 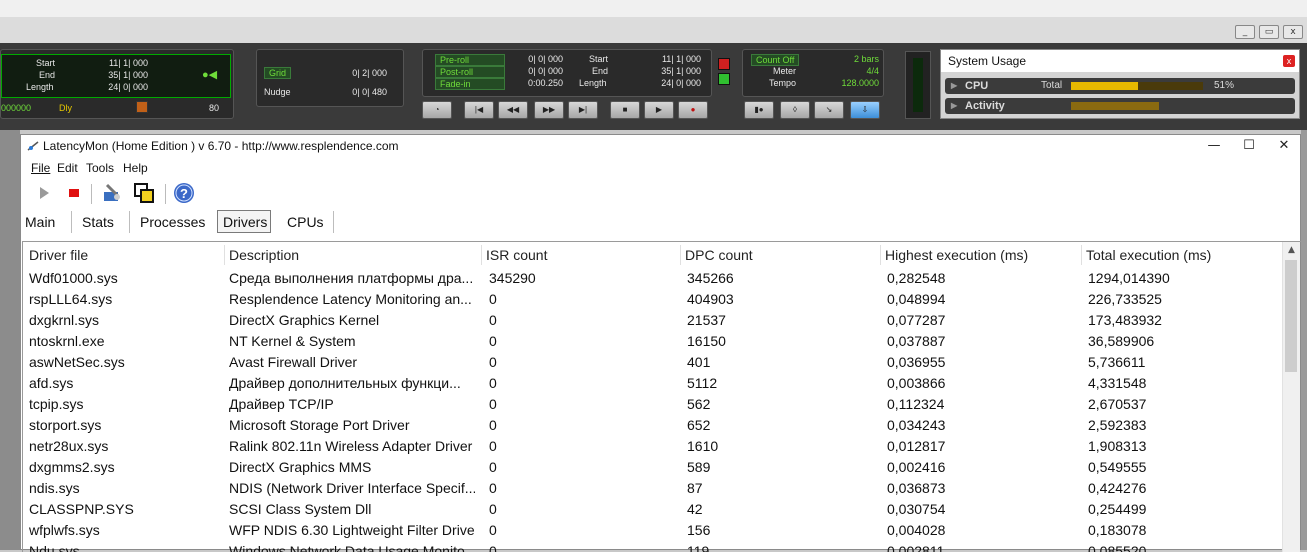 I want to click on stop-monitoring-icon, so click(x=74, y=193).